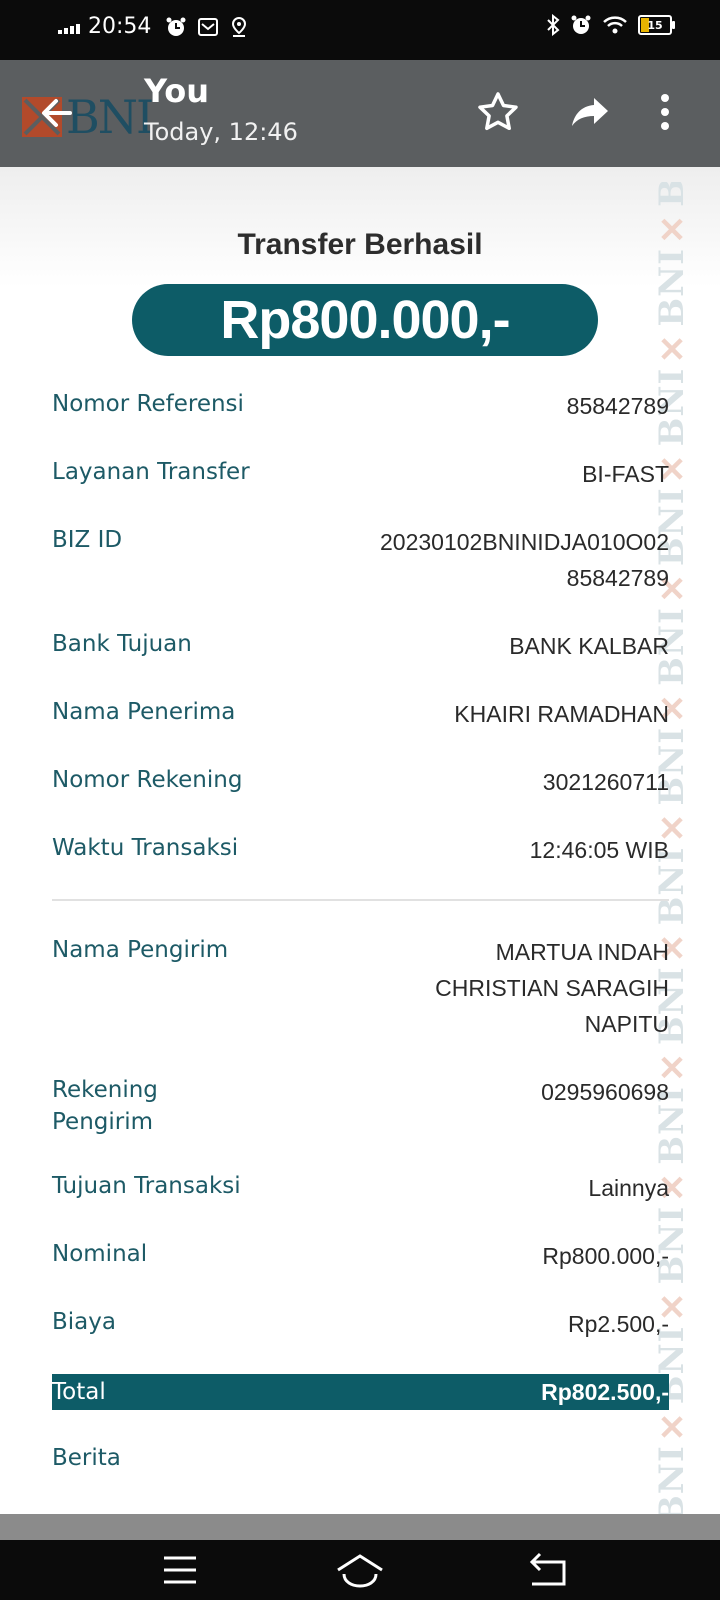  I want to click on detail-label: Nama Pengirim, so click(140, 950).